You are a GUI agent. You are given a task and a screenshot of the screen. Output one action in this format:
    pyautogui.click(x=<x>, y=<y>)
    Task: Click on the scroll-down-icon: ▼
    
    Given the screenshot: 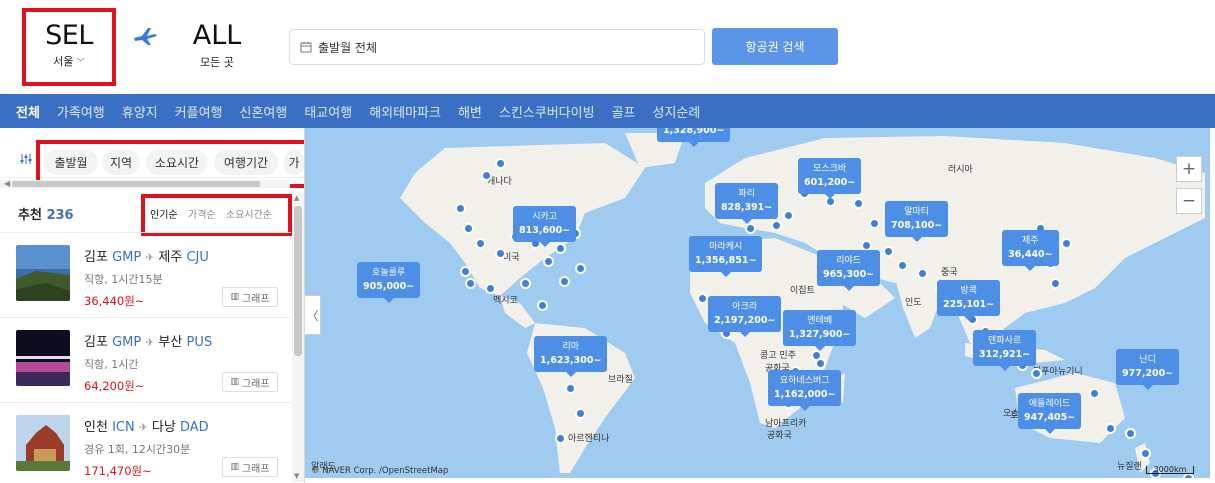 What is the action you would take?
    pyautogui.click(x=296, y=476)
    